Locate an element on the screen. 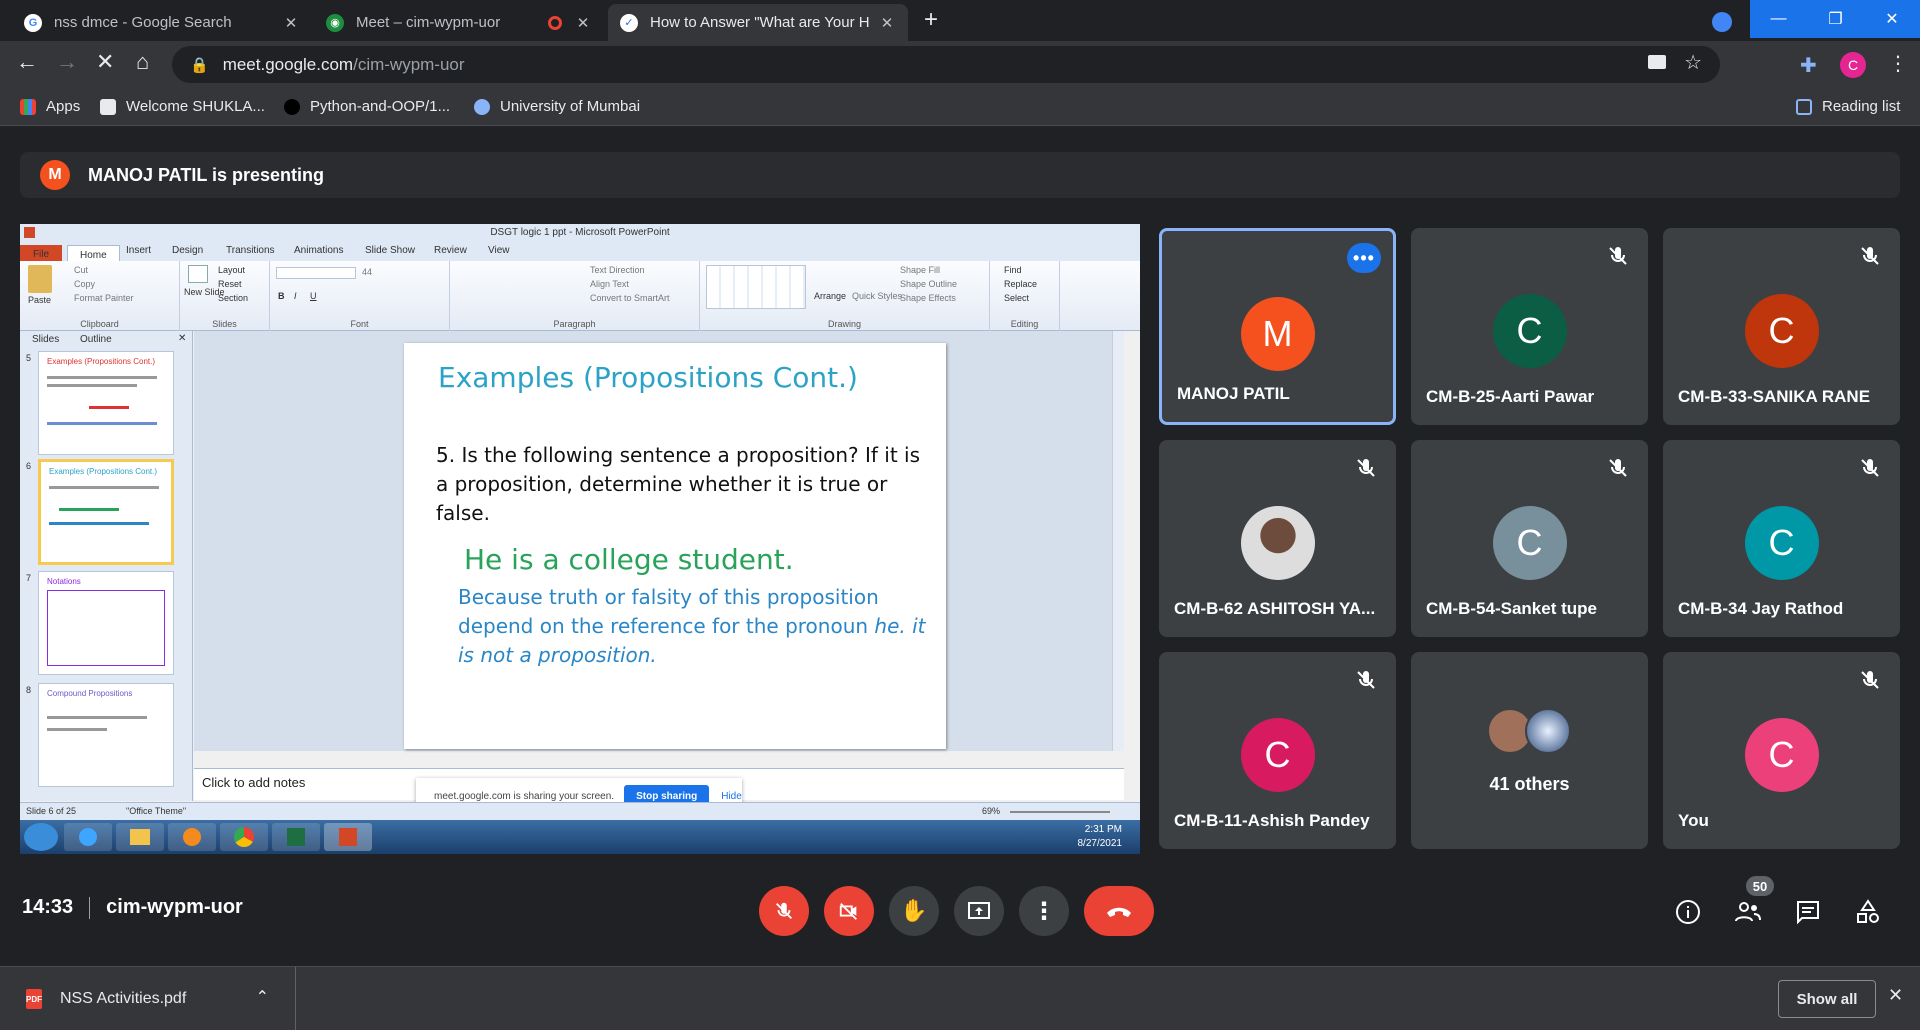  leave-call-button is located at coordinates (1119, 911).